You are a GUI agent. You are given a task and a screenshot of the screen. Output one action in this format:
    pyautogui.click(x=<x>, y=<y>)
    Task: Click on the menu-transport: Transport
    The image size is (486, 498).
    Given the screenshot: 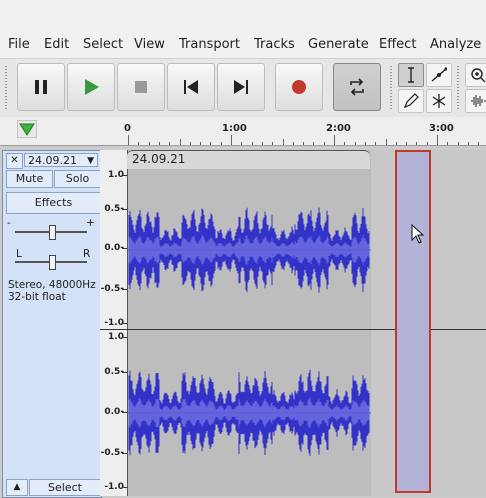 What is the action you would take?
    pyautogui.click(x=209, y=44)
    